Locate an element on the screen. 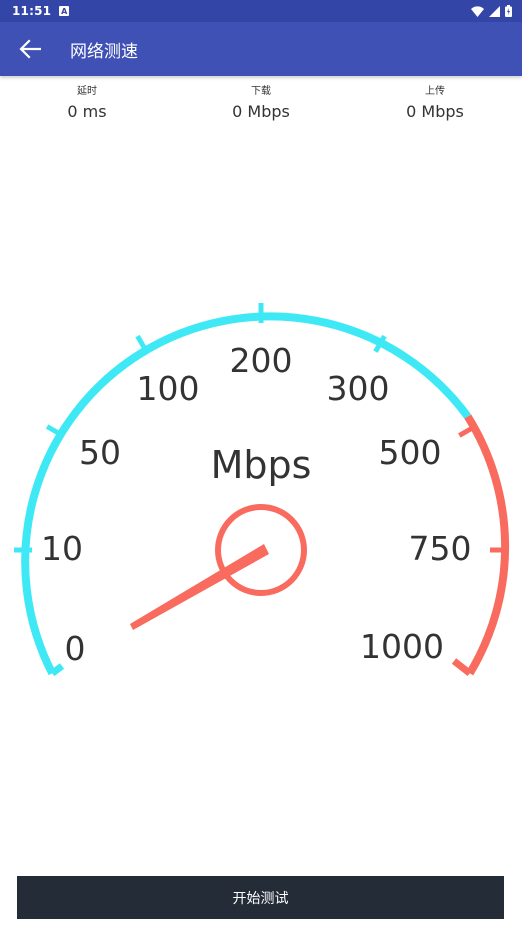  gauge-scale-label: 500 is located at coordinates (410, 452).